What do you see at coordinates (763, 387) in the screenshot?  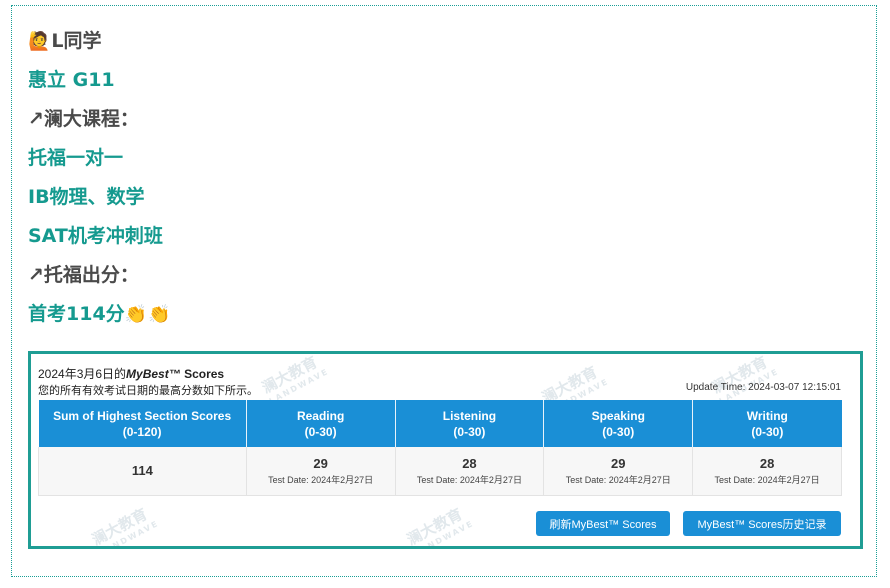 I see `update-time: Update Time: 2024-03-07 12:15:01` at bounding box center [763, 387].